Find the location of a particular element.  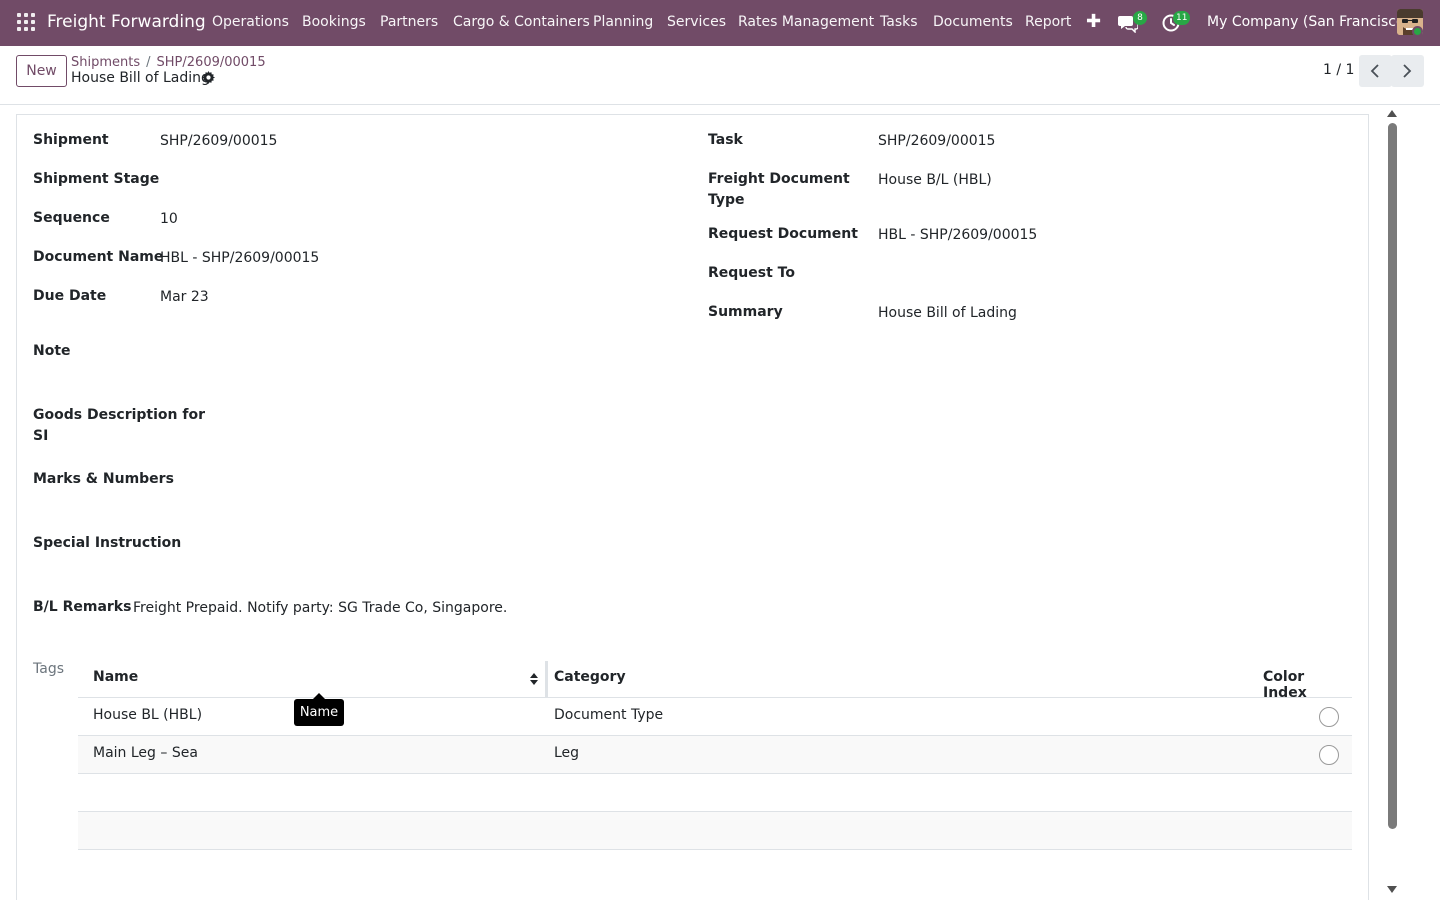

document-name-field: HBL - SHP/2609/00015 is located at coordinates (239, 258).